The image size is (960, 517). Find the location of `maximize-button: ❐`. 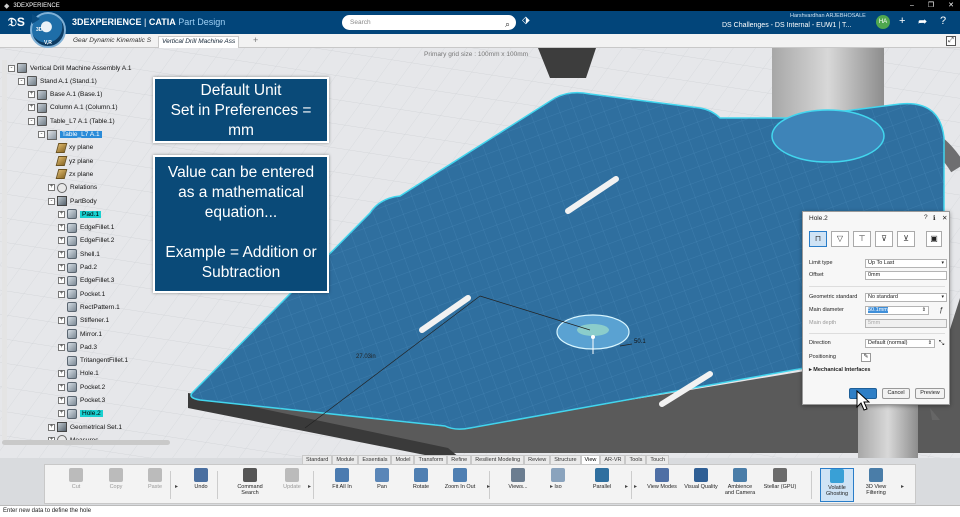

maximize-button: ❐ is located at coordinates (931, 5).